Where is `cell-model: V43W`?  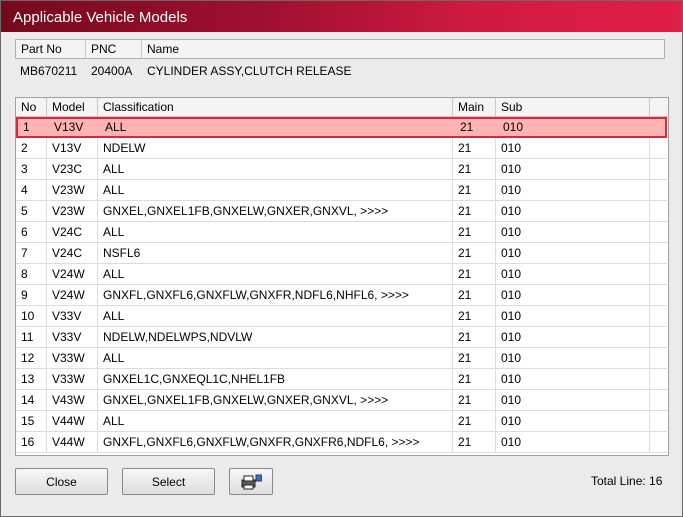 cell-model: V43W is located at coordinates (72, 400).